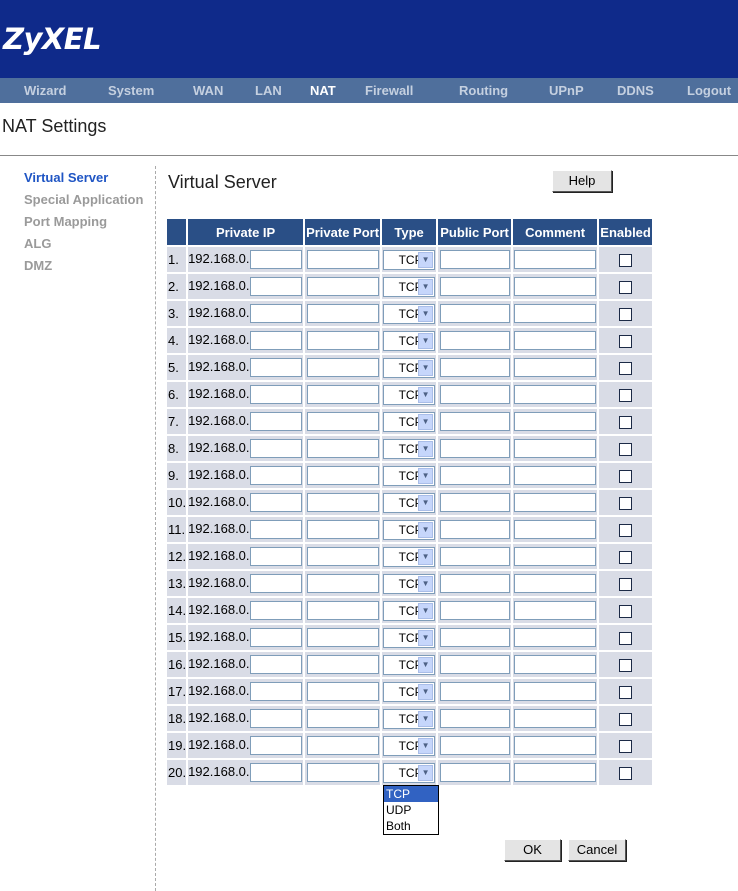 Image resolution: width=738 pixels, height=891 pixels. I want to click on nav-logout: Logout, so click(709, 90).